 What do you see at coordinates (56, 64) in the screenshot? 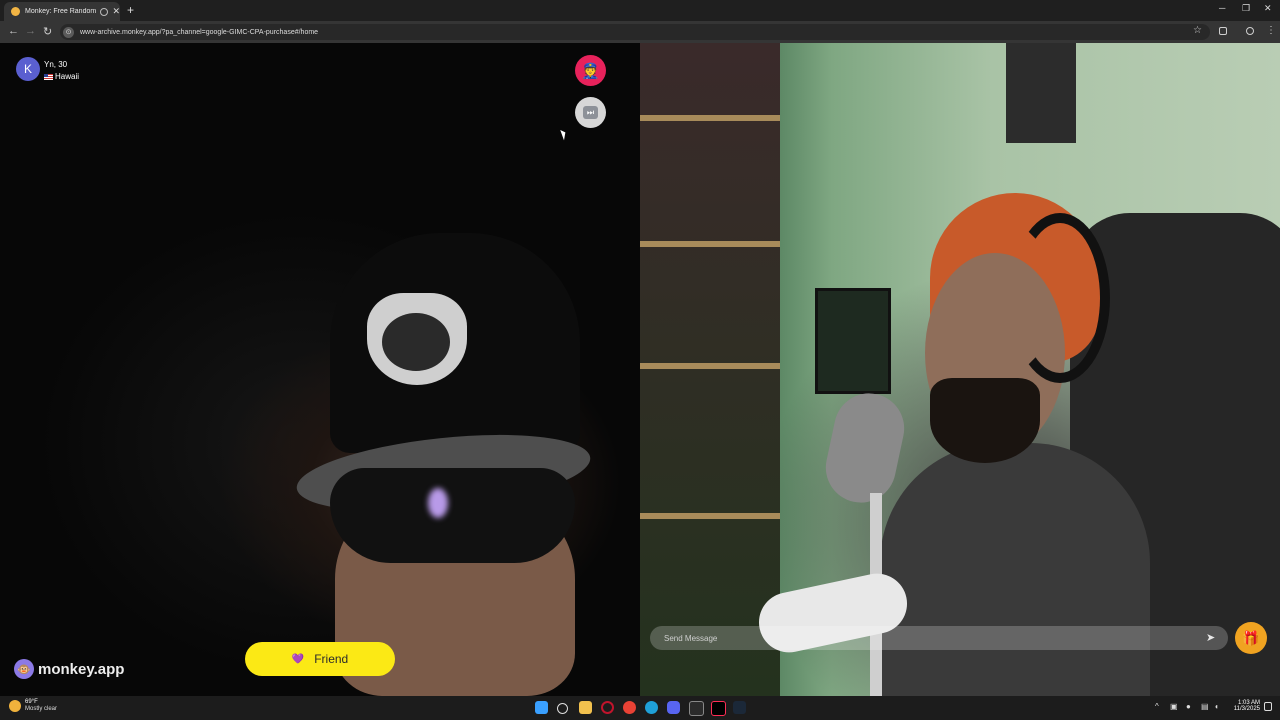
I see `peer-name-age: Yn, 30` at bounding box center [56, 64].